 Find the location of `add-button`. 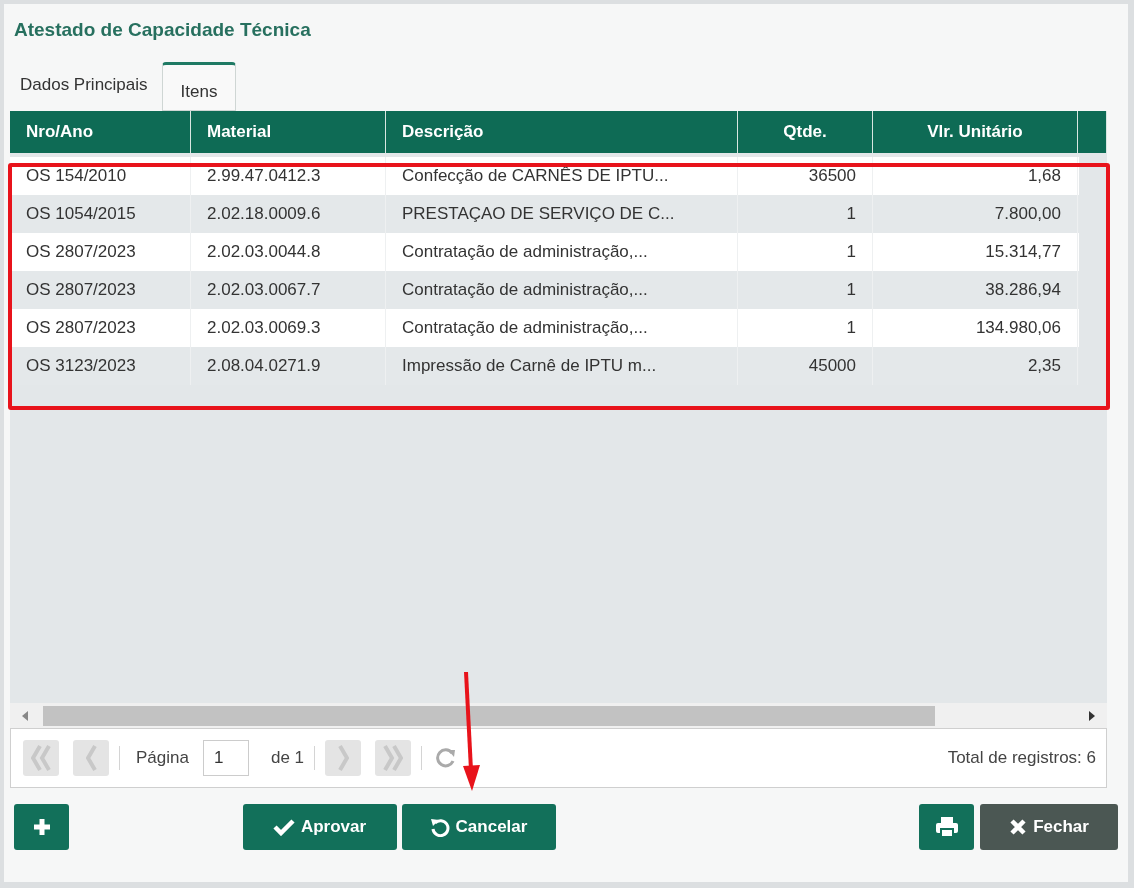

add-button is located at coordinates (41, 826).